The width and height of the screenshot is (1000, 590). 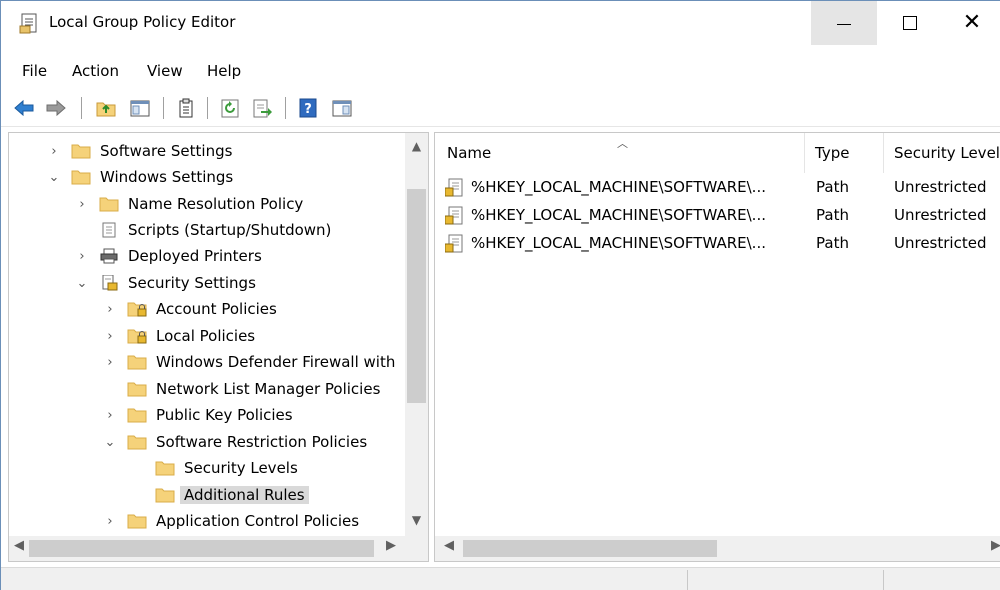 What do you see at coordinates (469, 153) in the screenshot?
I see `column-header-name: Name` at bounding box center [469, 153].